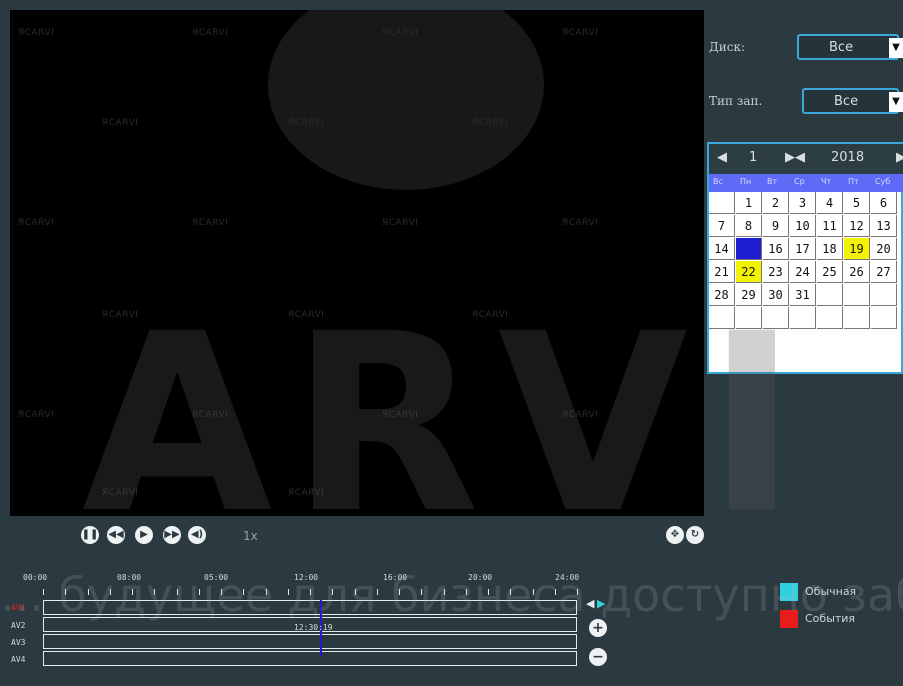 The image size is (903, 686). What do you see at coordinates (831, 591) in the screenshot?
I see `legend-normal-label: Обычная` at bounding box center [831, 591].